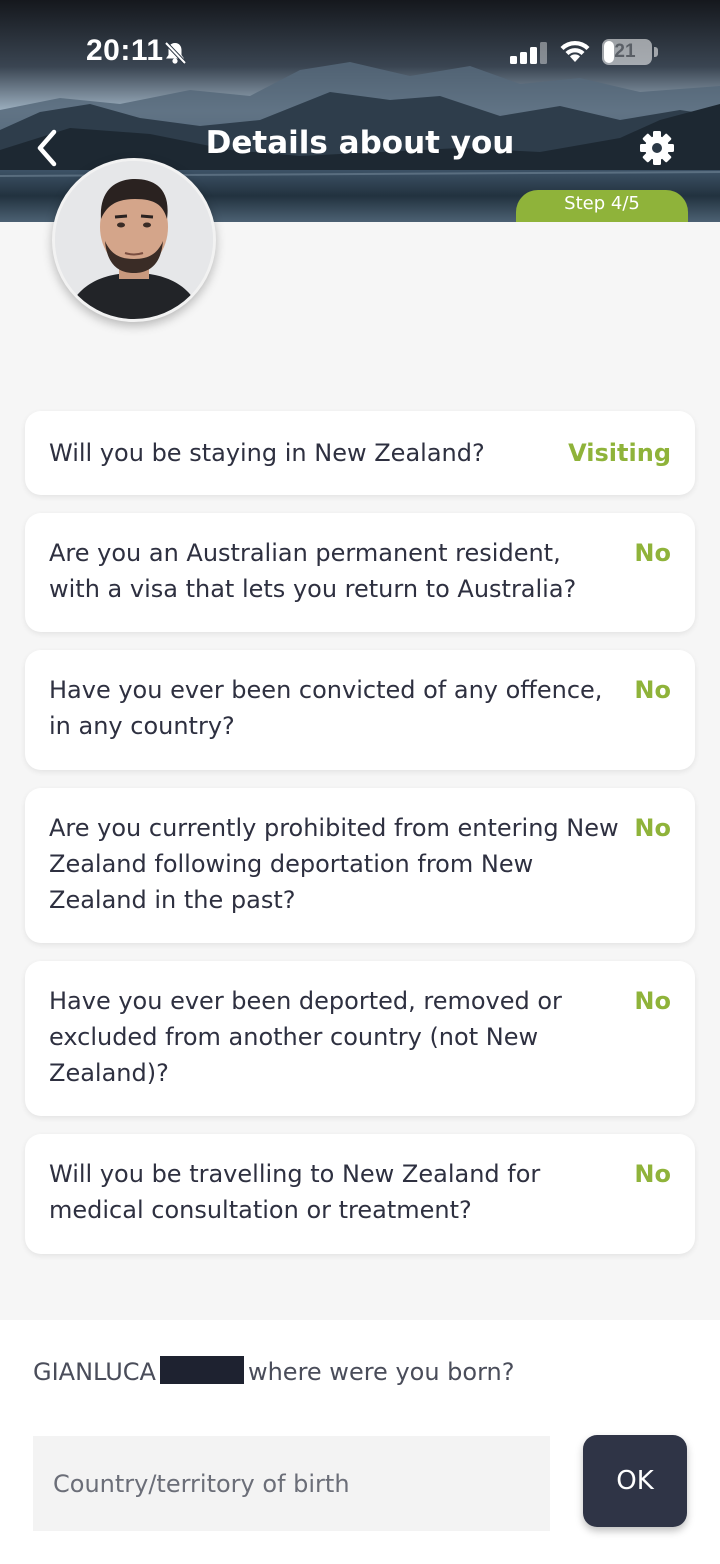 The width and height of the screenshot is (720, 1564). Describe the element at coordinates (619, 453) in the screenshot. I see `answer-value: Visiting` at that location.